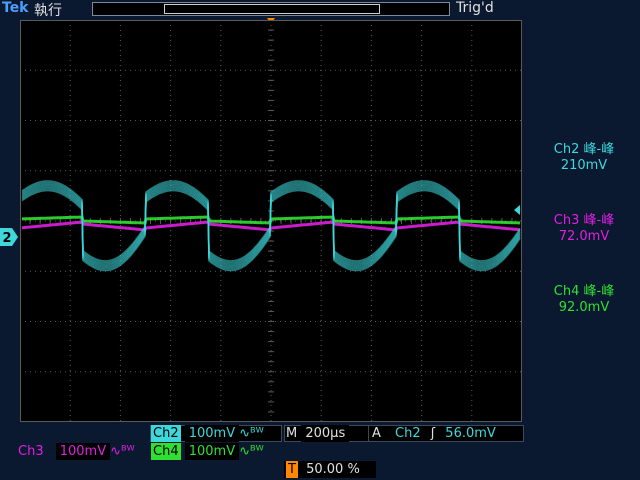  I want to click on measurement-value: 72.0mV, so click(584, 236).